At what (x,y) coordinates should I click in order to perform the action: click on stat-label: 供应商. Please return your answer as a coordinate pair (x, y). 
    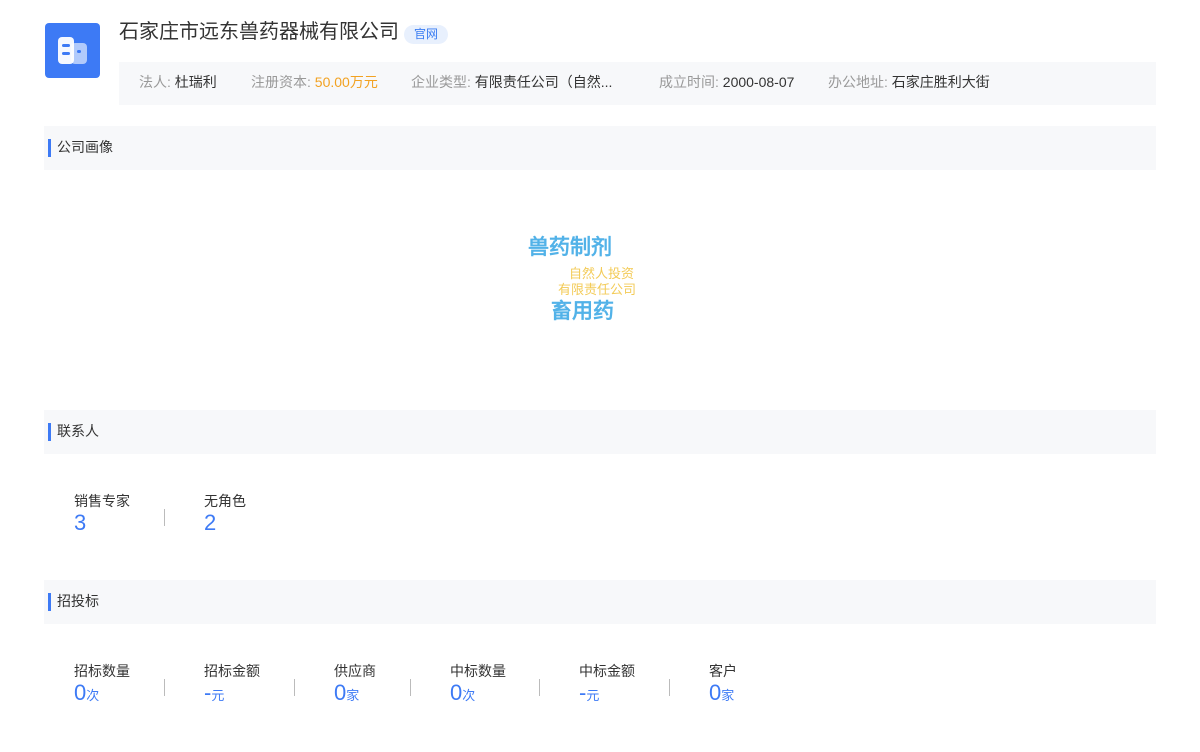
    Looking at the image, I should click on (355, 671).